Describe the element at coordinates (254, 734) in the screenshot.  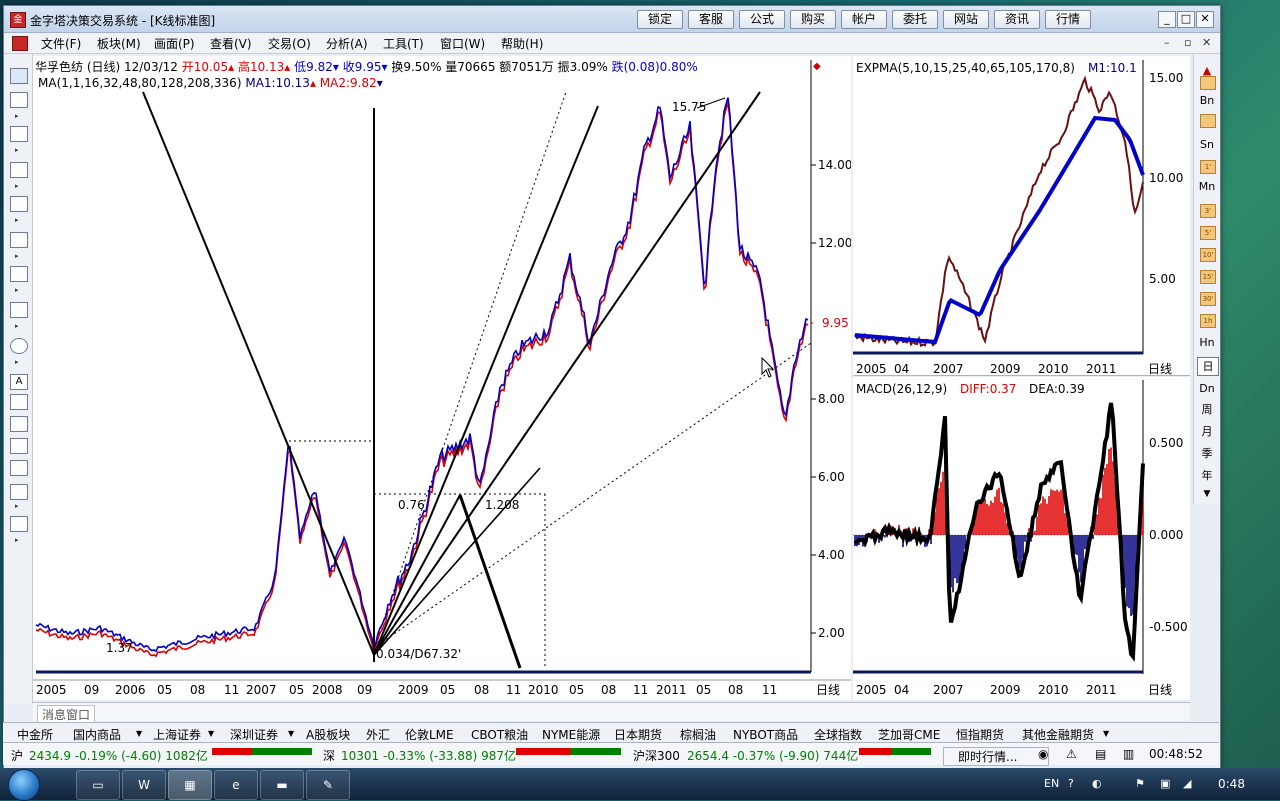
I see `tab-shenzhen: 深圳证券` at that location.